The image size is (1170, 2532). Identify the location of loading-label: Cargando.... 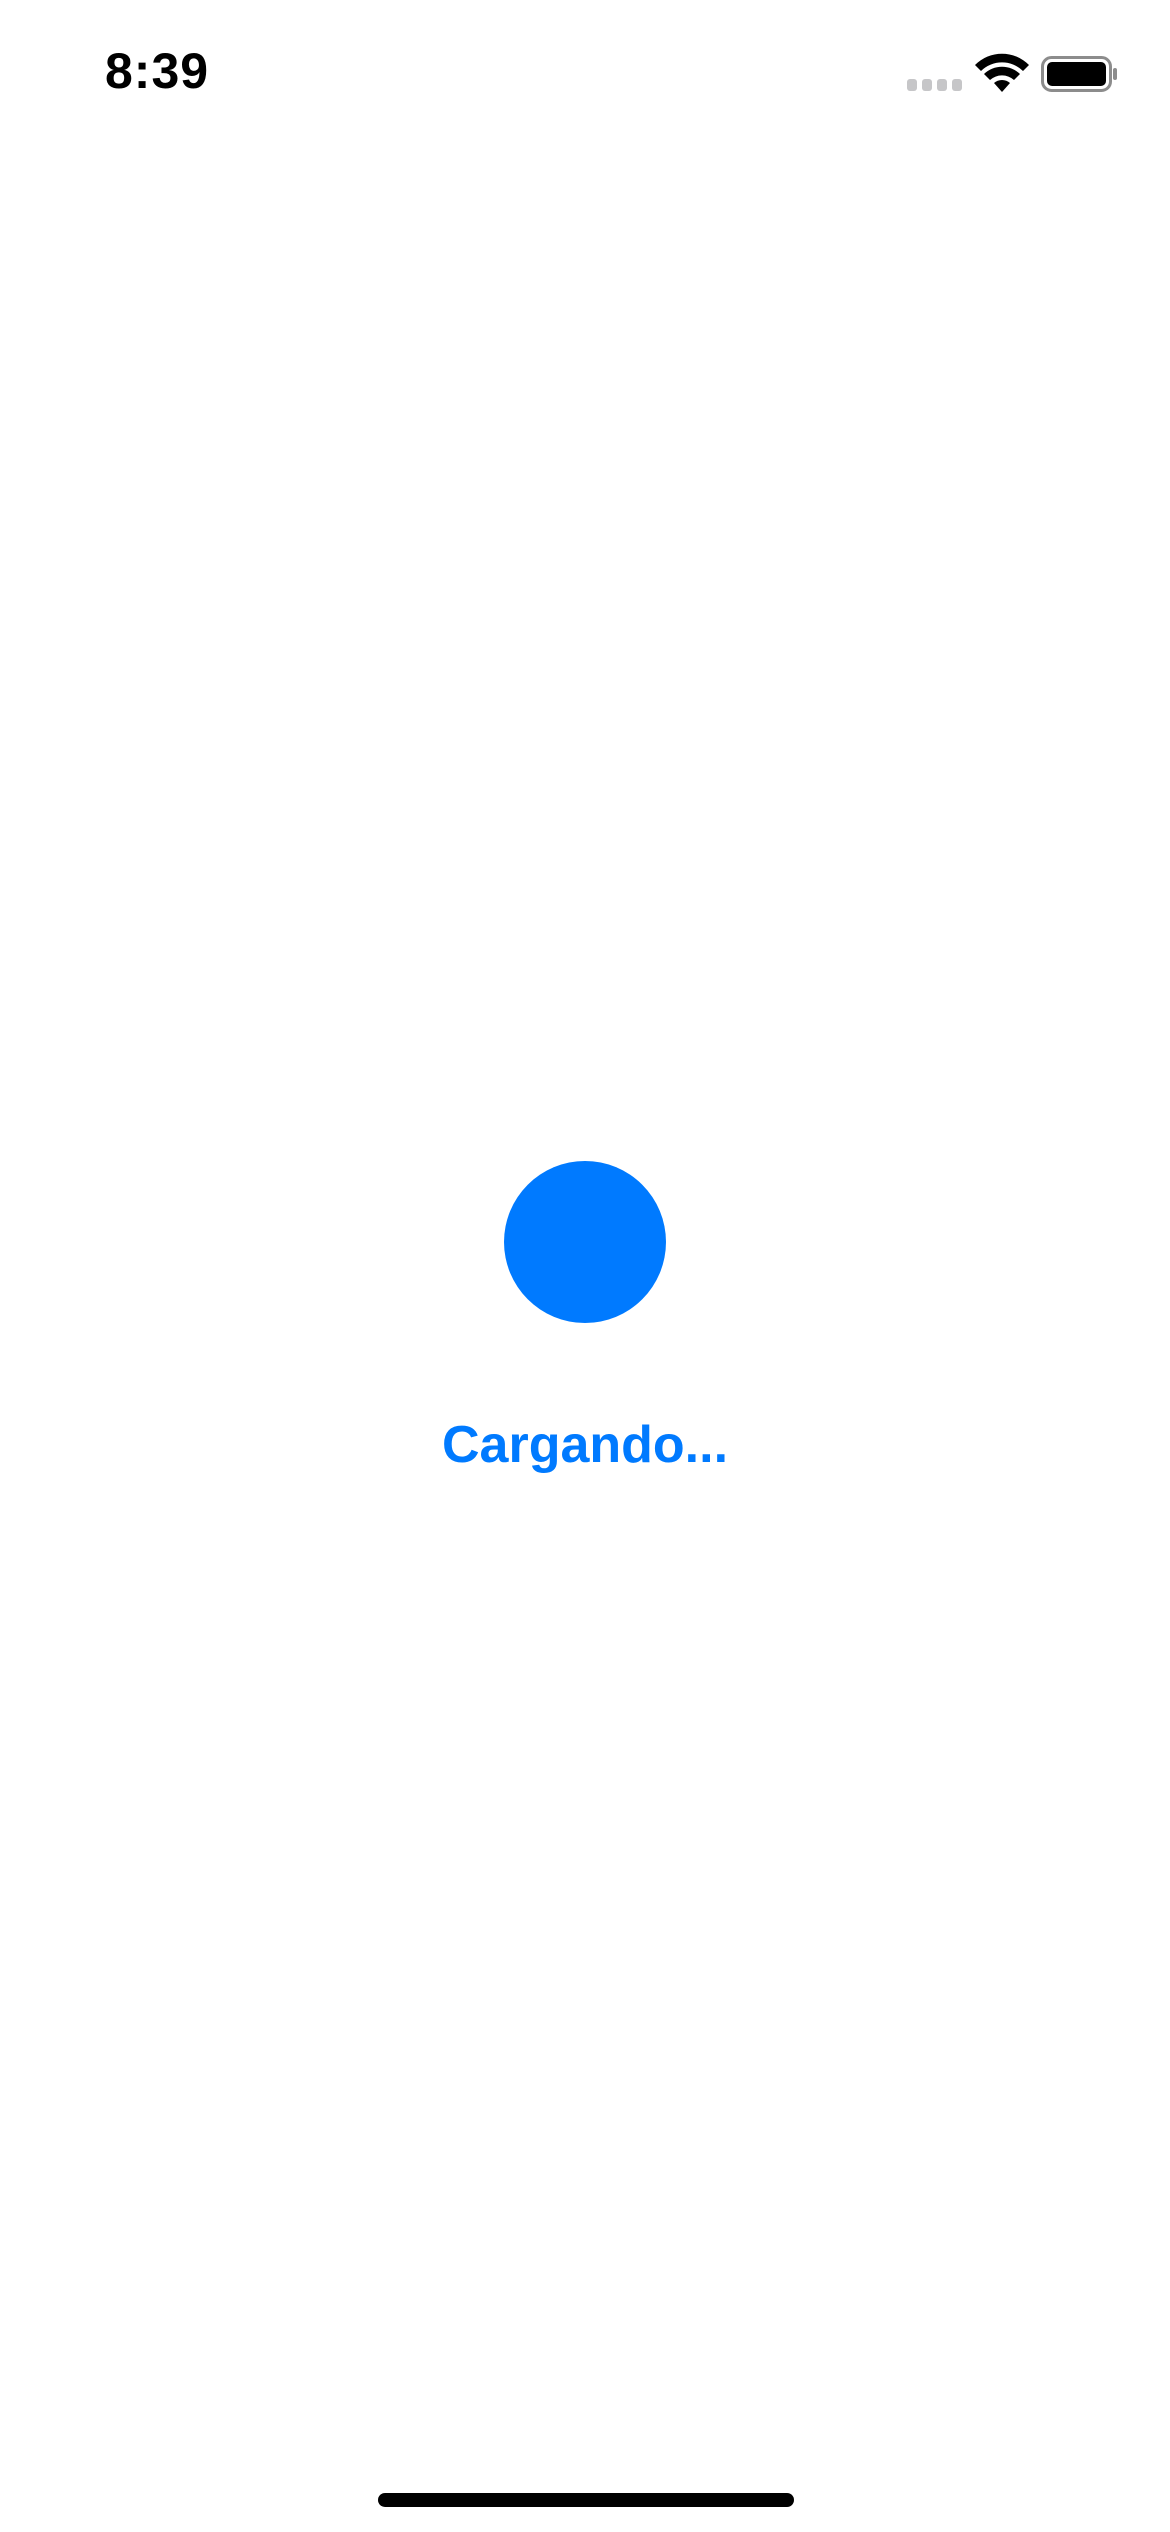
(585, 1445).